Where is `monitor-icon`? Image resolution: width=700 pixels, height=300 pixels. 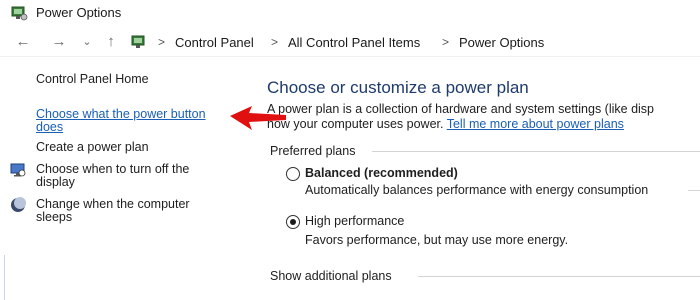
monitor-icon is located at coordinates (18, 170).